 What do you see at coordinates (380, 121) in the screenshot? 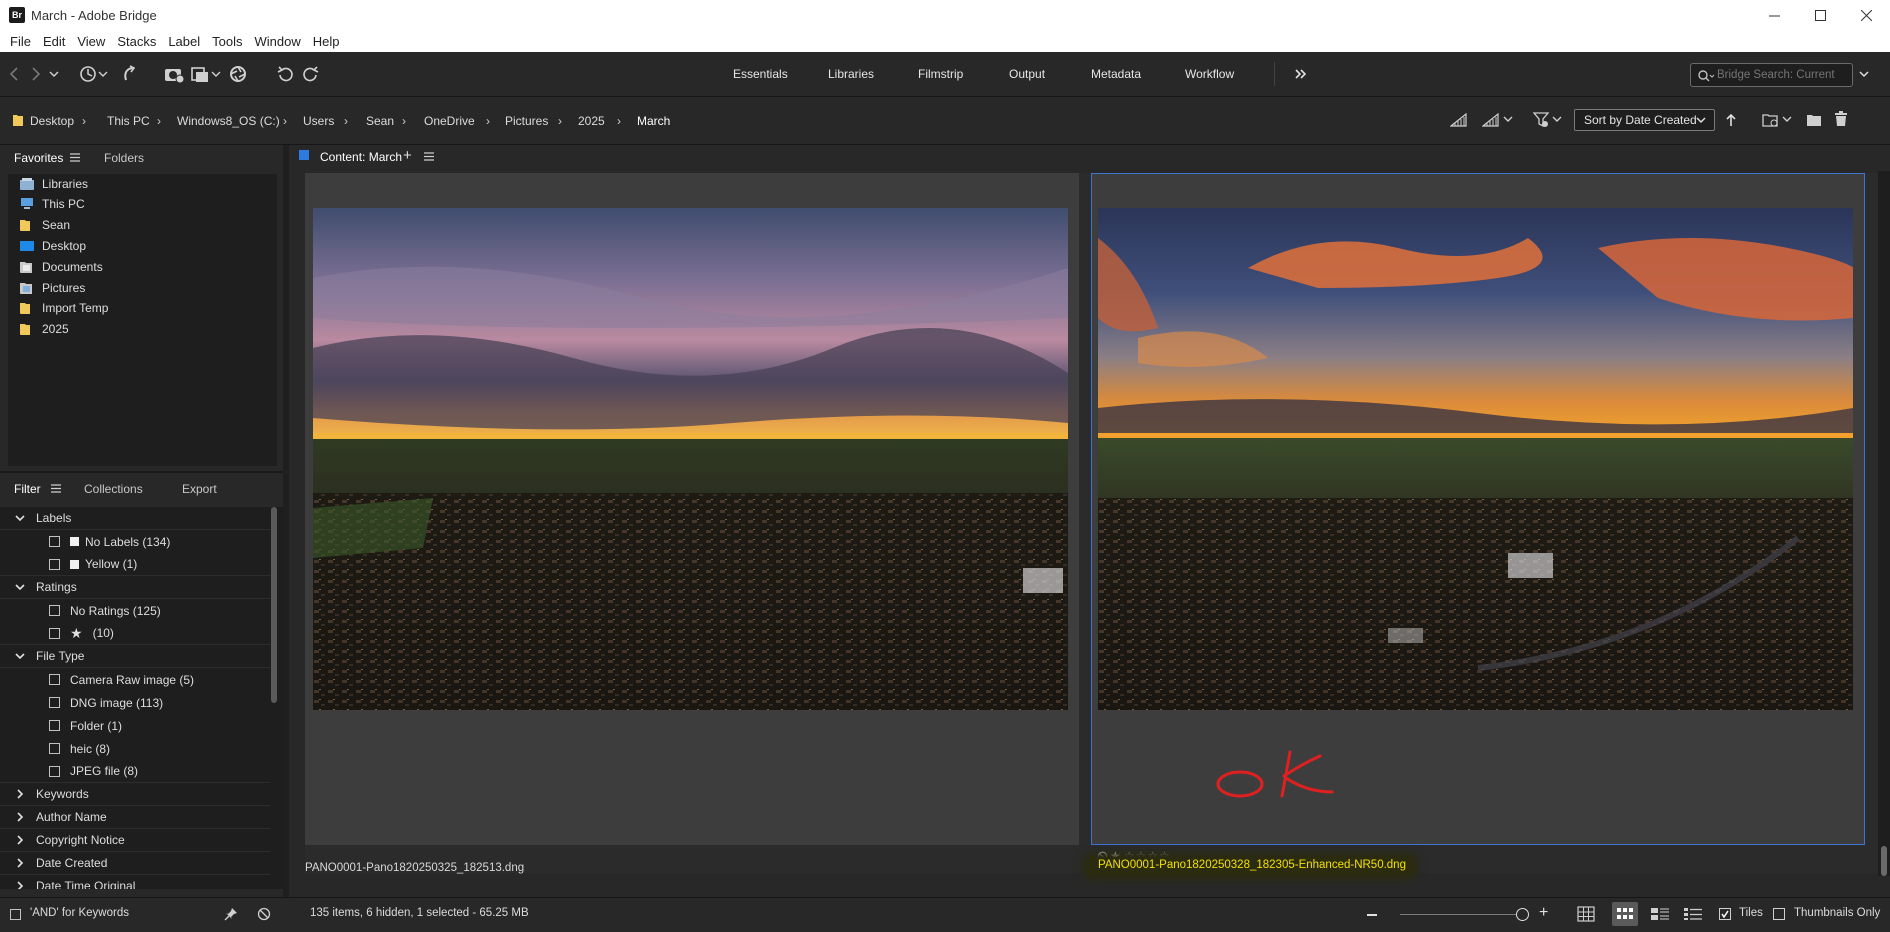
I see `breadcrumb-sean: Sean` at bounding box center [380, 121].